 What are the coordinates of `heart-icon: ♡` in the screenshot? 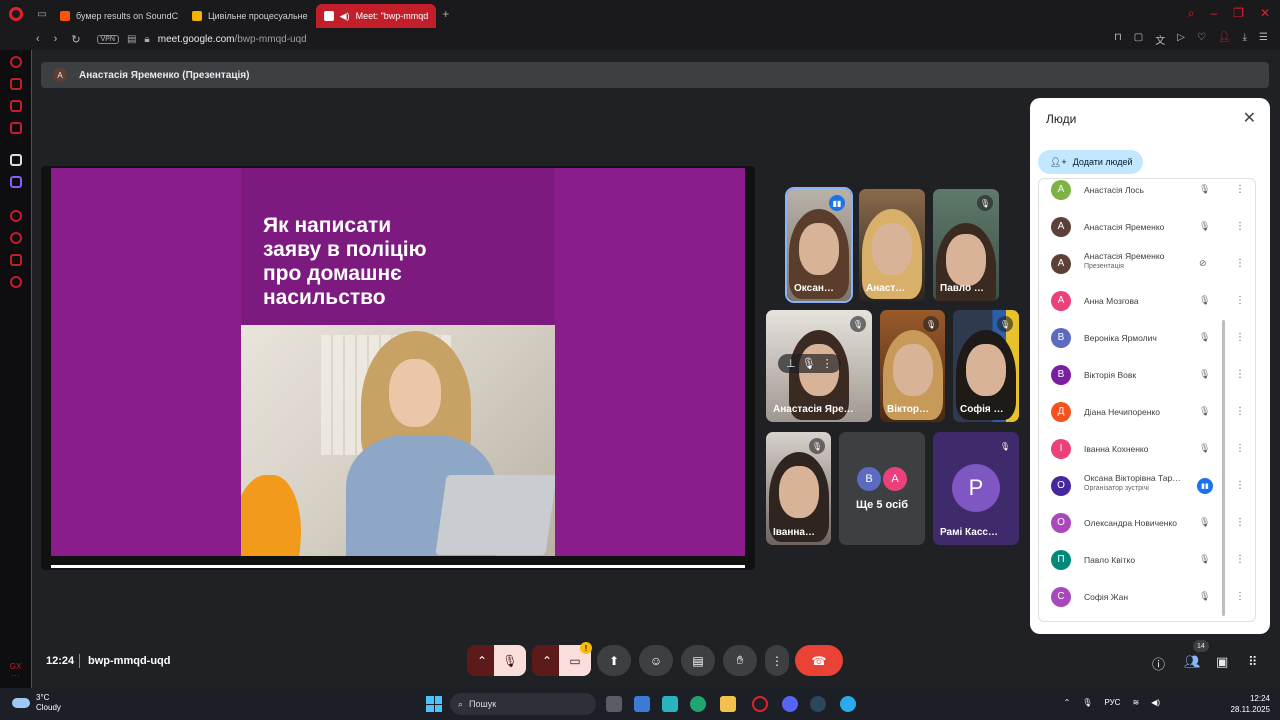 It's located at (1201, 39).